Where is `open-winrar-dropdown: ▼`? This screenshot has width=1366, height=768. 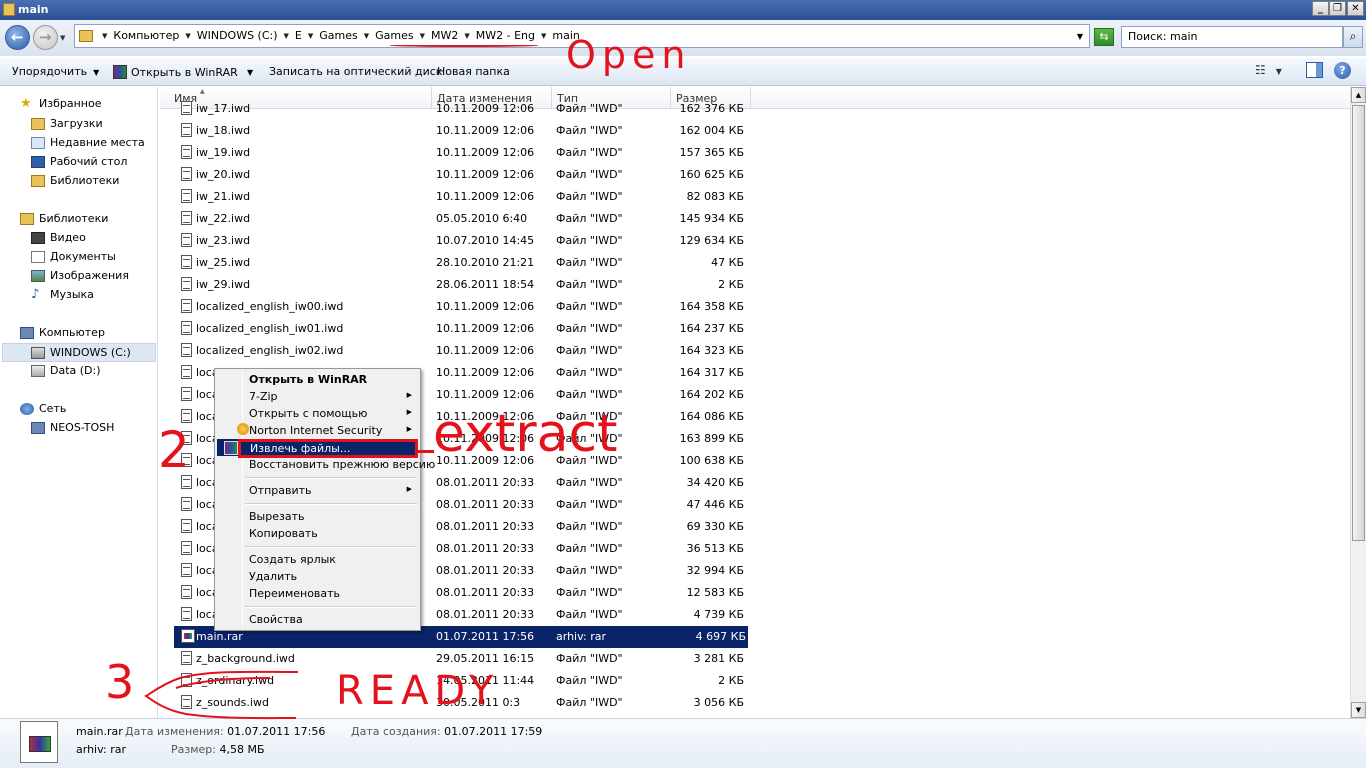 open-winrar-dropdown: ▼ is located at coordinates (247, 71).